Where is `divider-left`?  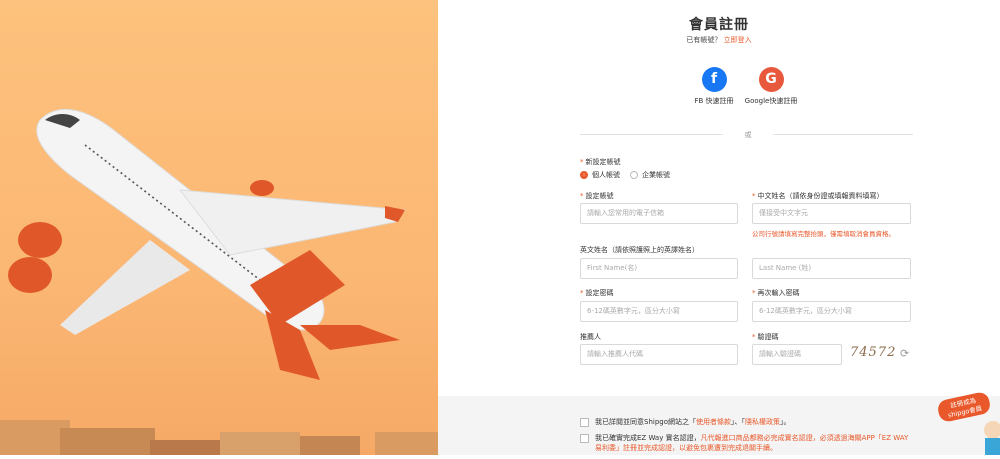
divider-left is located at coordinates (651, 134).